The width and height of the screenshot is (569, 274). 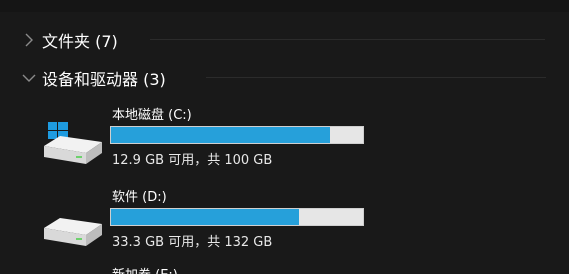 What do you see at coordinates (29, 78) in the screenshot?
I see `chevron-down-icon` at bounding box center [29, 78].